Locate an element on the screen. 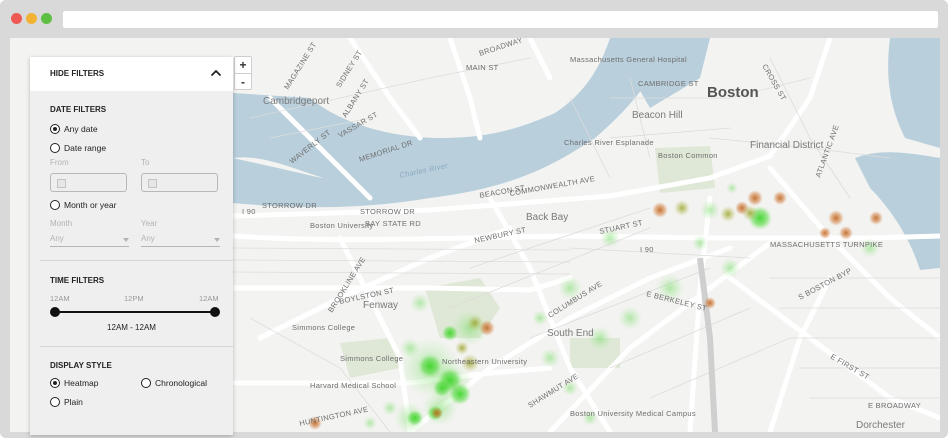  close-window-button is located at coordinates (16, 18).